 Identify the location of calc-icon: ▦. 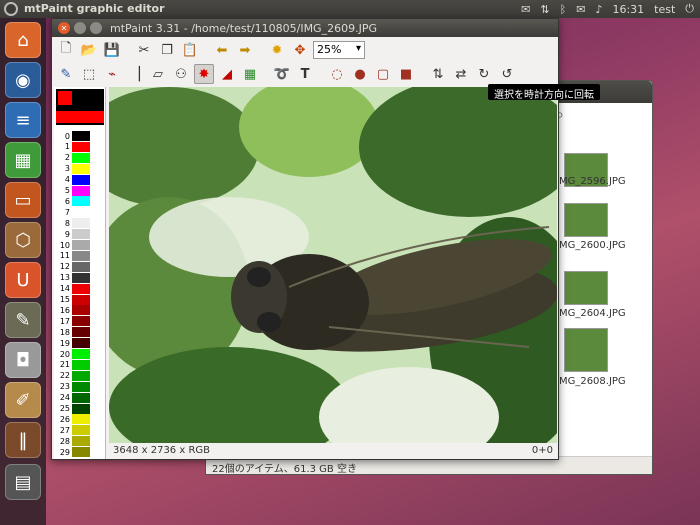
(23, 160).